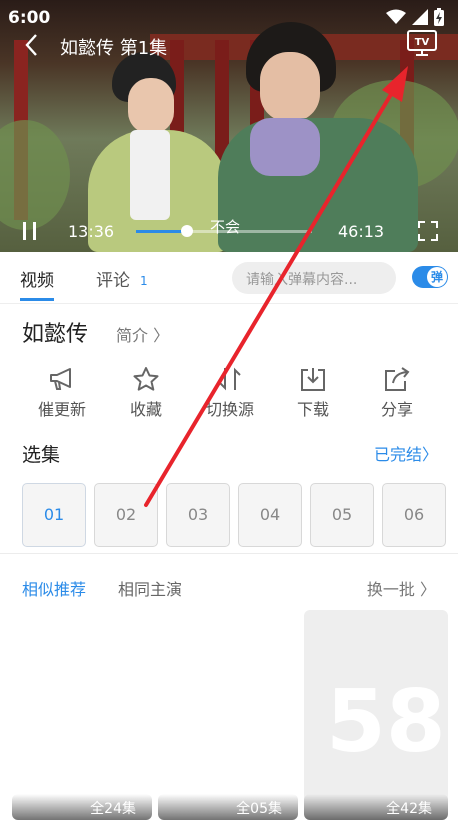 Image resolution: width=458 pixels, height=820 pixels. I want to click on pause-icon, so click(30, 231).